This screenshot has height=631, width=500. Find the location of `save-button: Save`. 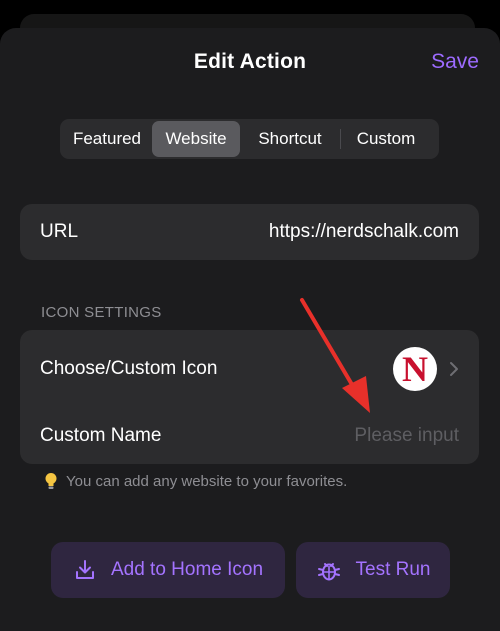

save-button: Save is located at coordinates (455, 62).